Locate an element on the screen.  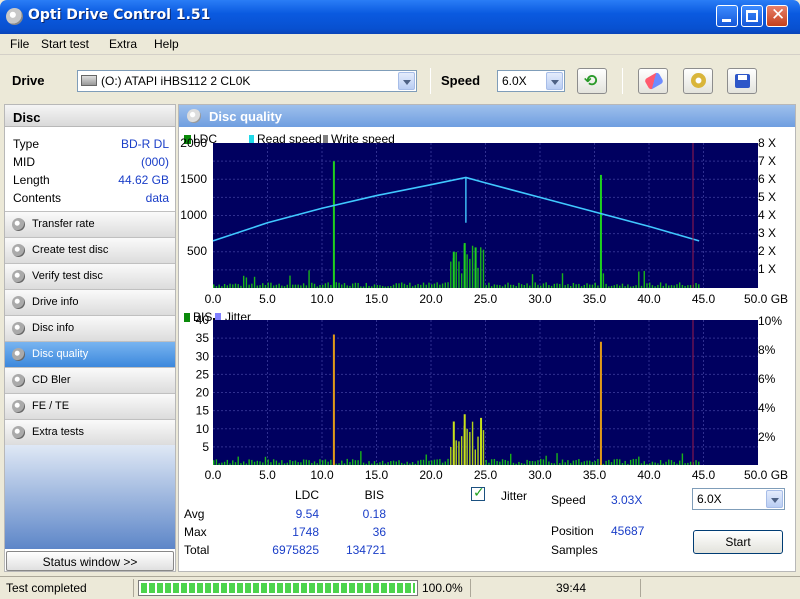
erase-button is located at coordinates (653, 81).